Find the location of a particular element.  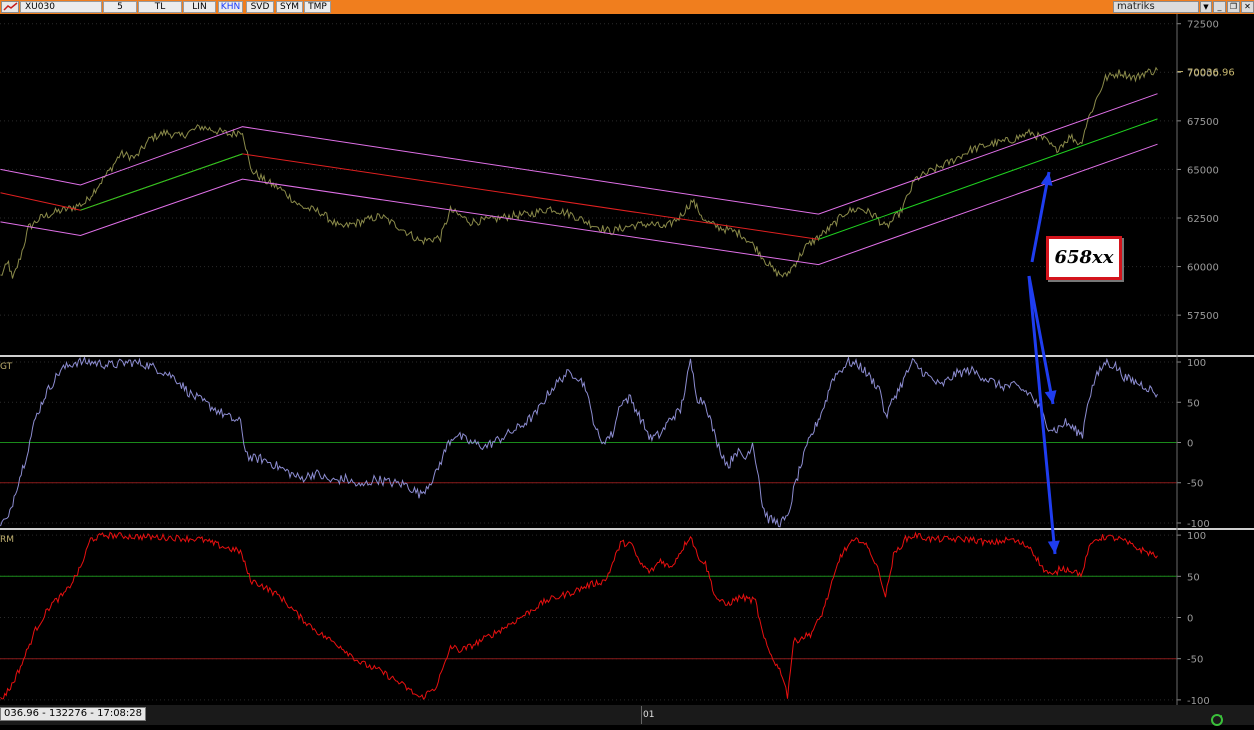

y-tick-label: 65000 is located at coordinates (1203, 170).